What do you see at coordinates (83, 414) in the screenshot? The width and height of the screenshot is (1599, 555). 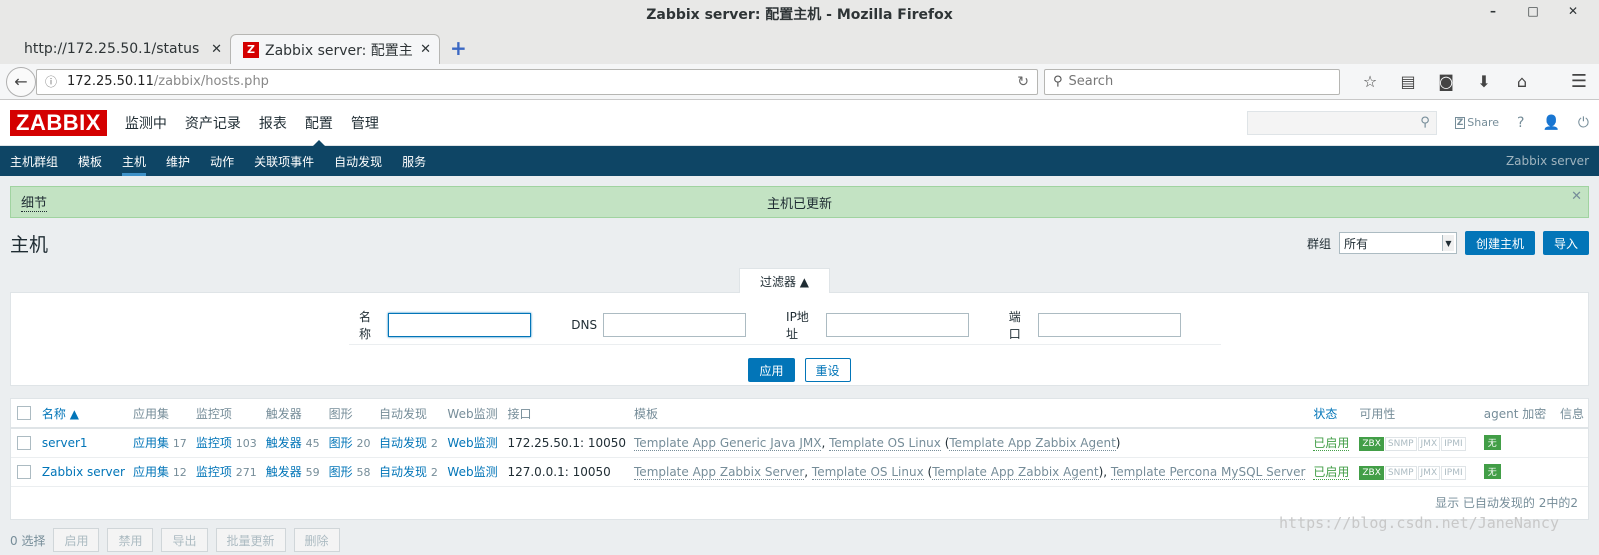 I see `col-name: 名称 ▲` at bounding box center [83, 414].